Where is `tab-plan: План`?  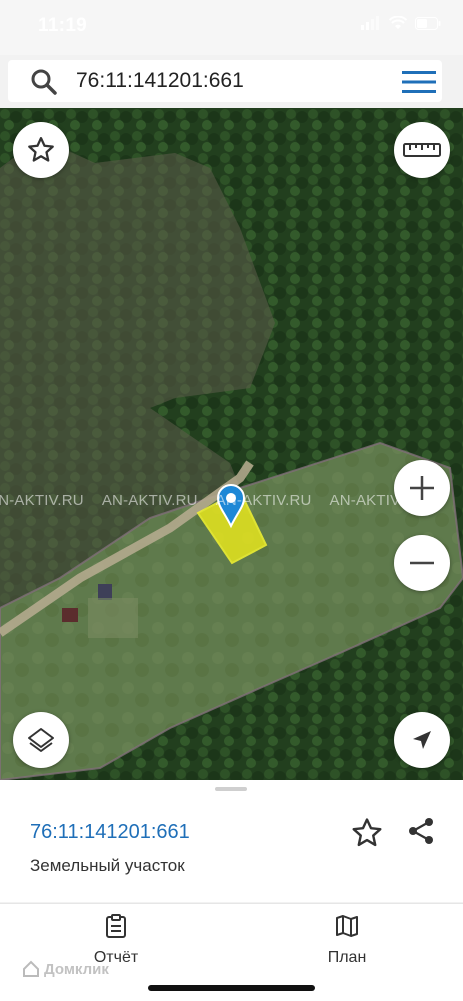 tab-plan: План is located at coordinates (347, 940).